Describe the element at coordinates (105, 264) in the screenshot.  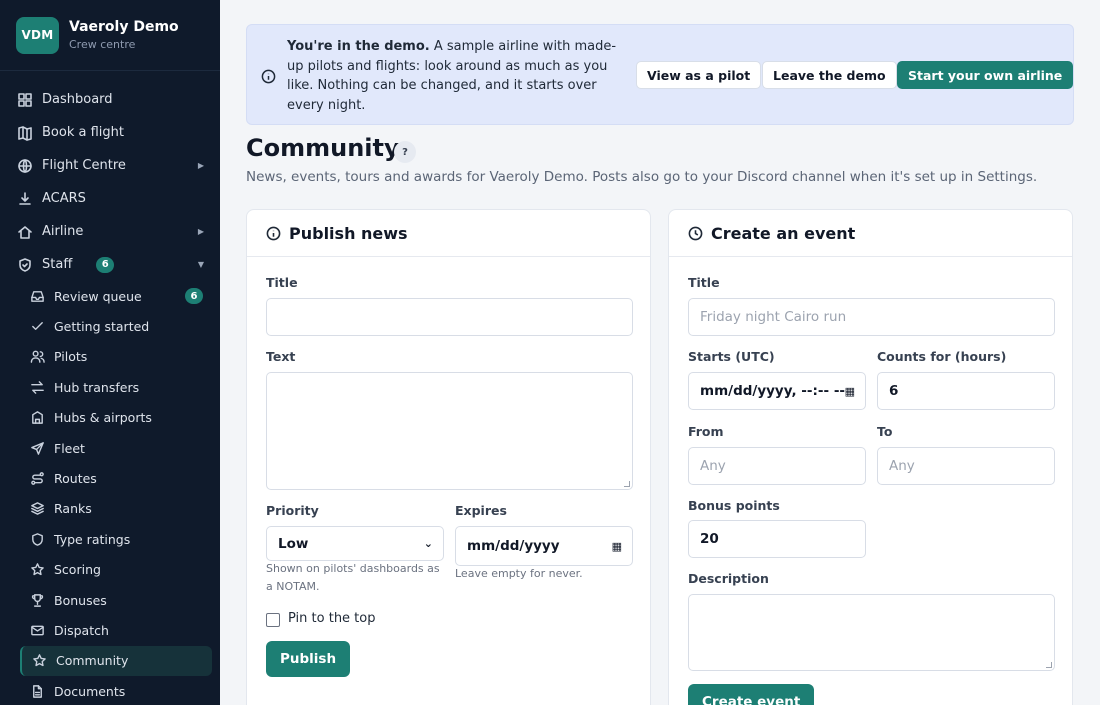
I see `staff-count-badge: 6` at that location.